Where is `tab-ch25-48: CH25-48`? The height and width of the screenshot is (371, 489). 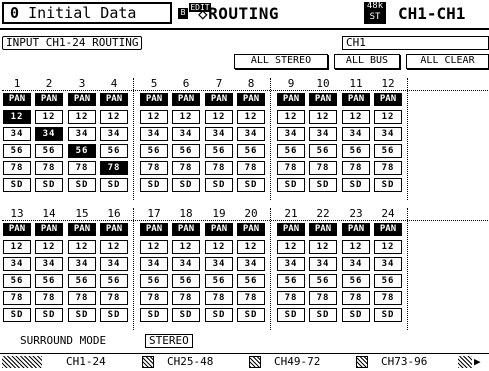 tab-ch25-48: CH25-48 is located at coordinates (190, 362).